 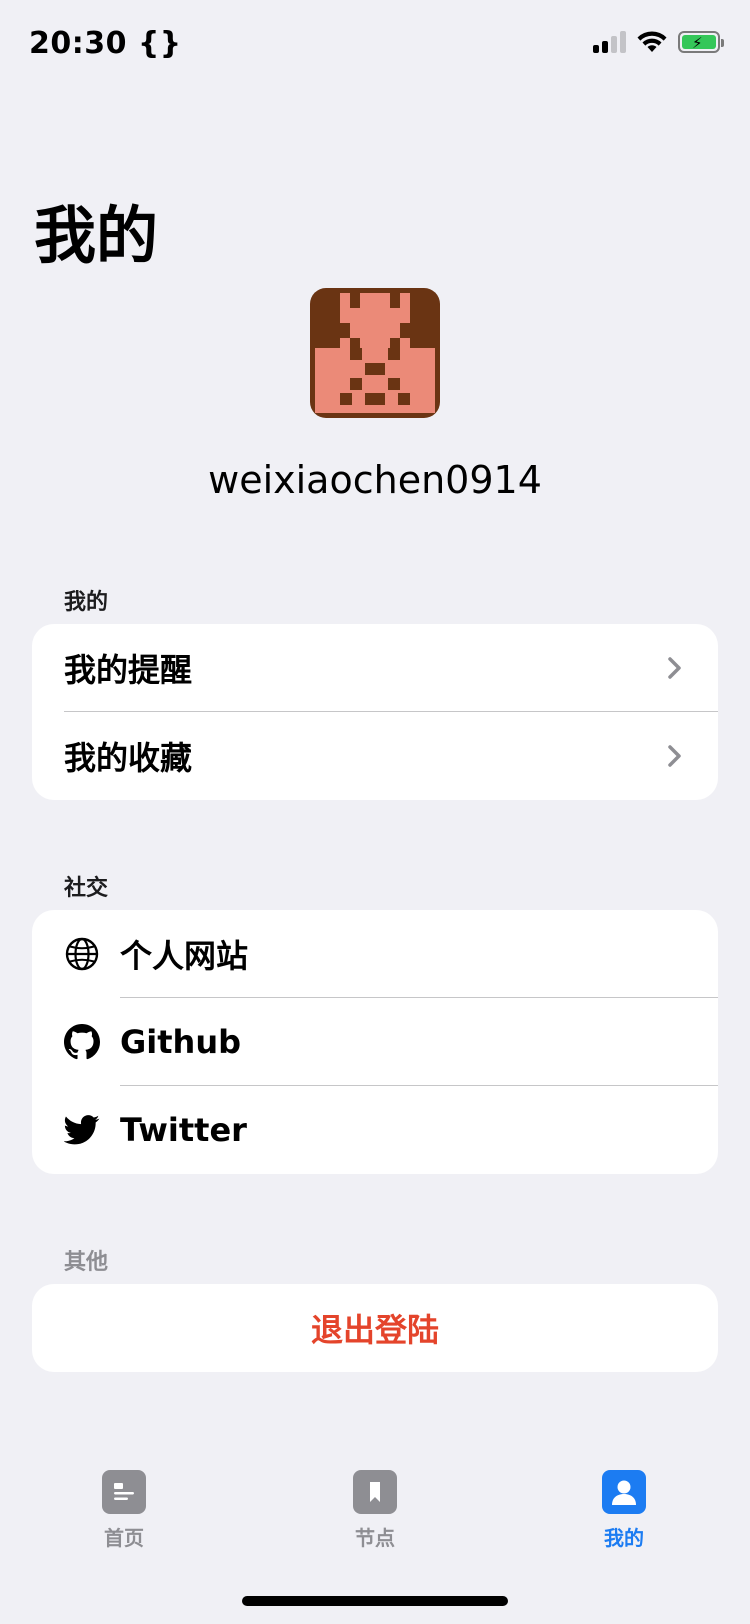 I want to click on status-icons: ⚡, so click(x=658, y=42).